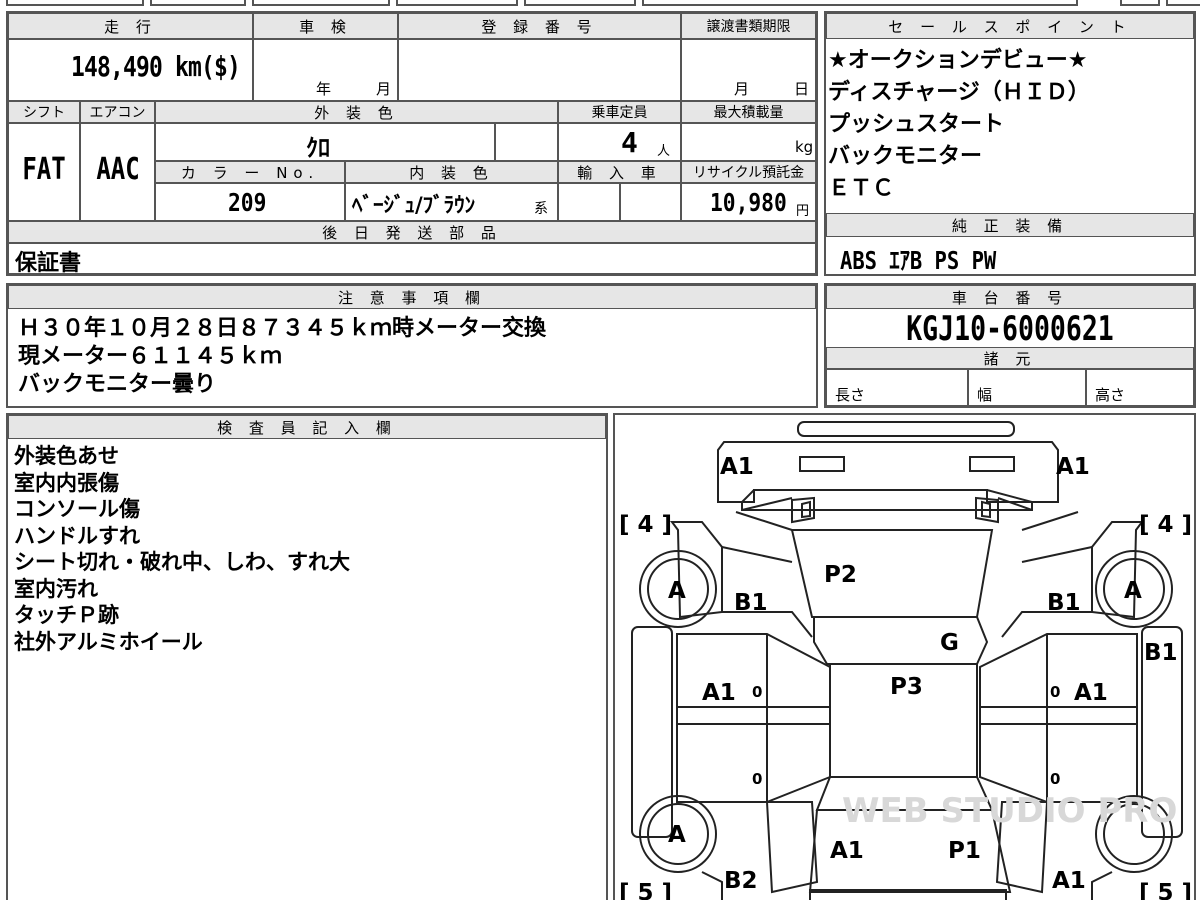  Describe the element at coordinates (901, 640) in the screenshot. I see `windshield-shape` at that location.